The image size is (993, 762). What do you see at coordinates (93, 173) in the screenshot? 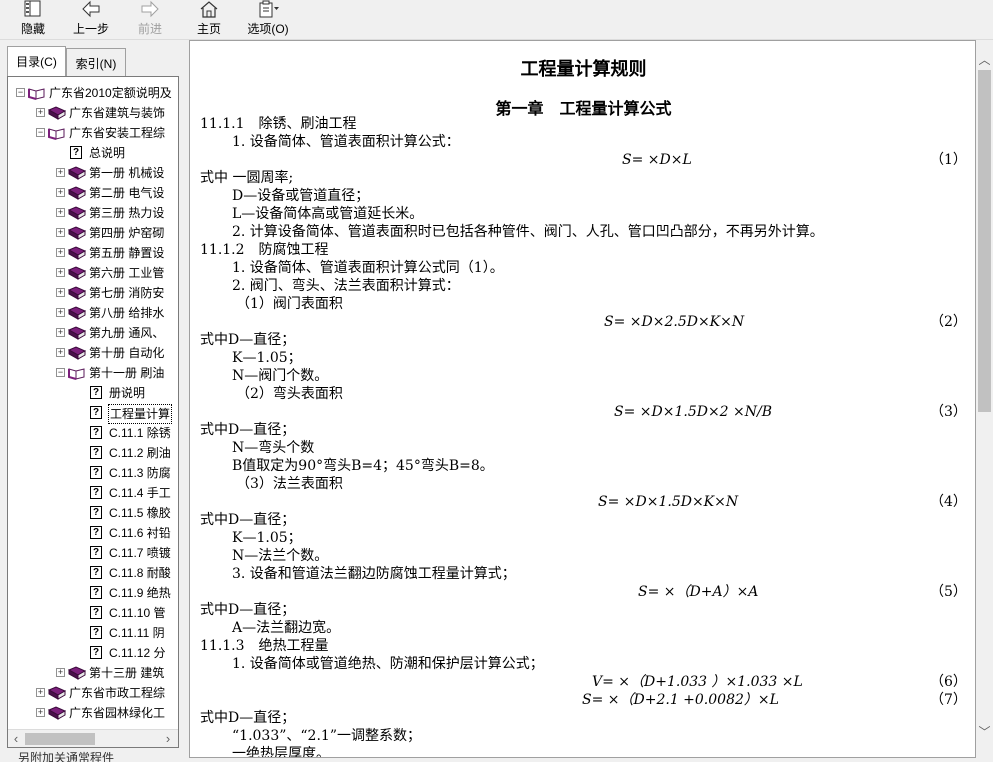
I see `tree-item: + 第一册 机械设` at bounding box center [93, 173].